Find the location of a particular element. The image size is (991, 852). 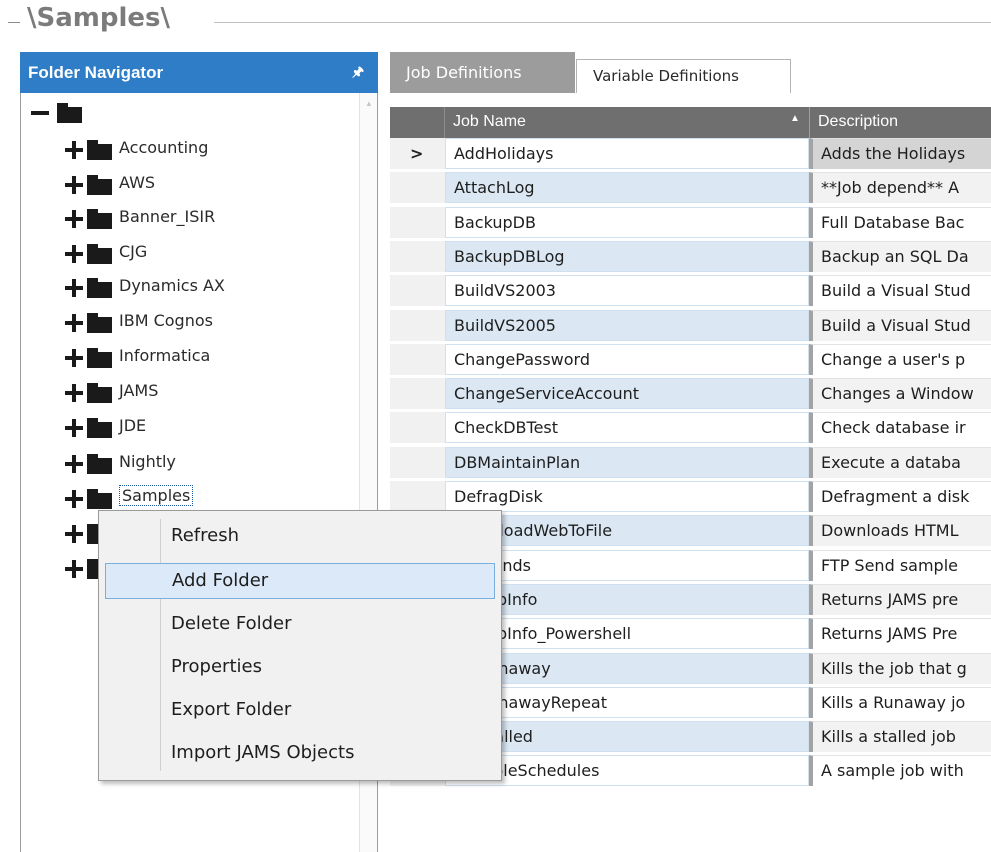

menu-item-properties: Properties is located at coordinates (300, 668).